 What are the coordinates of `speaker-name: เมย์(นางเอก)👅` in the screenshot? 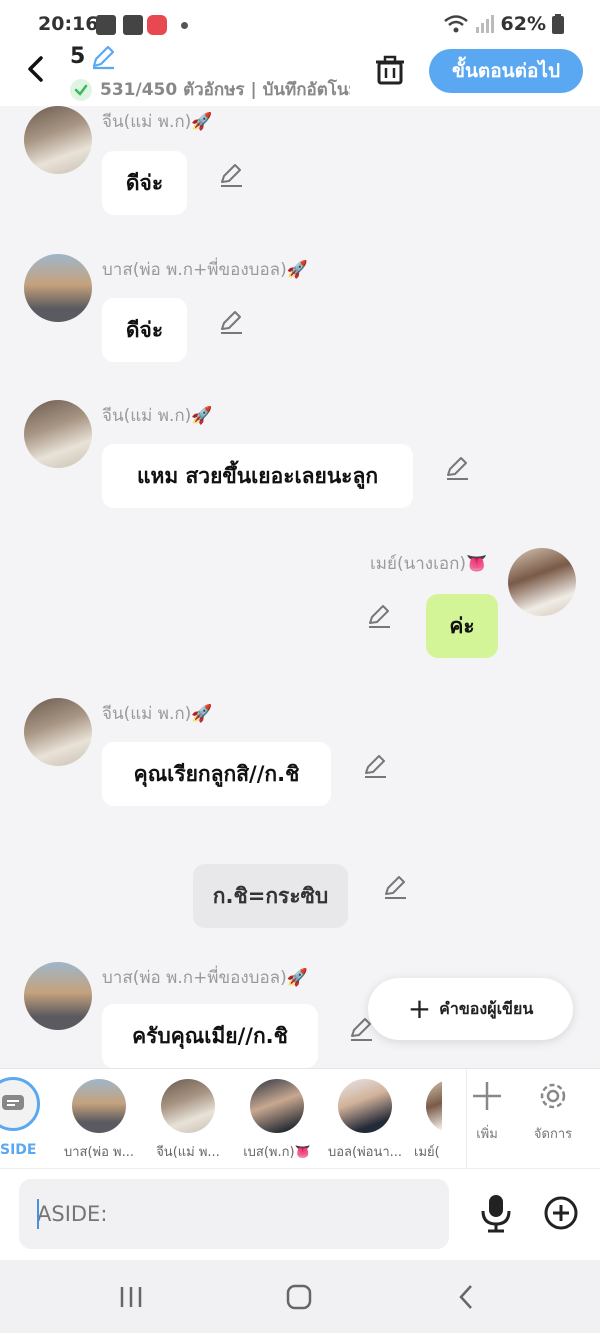 It's located at (429, 564).